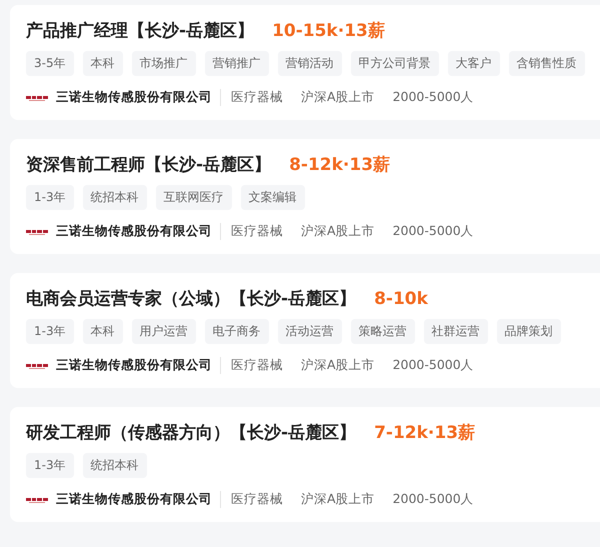  What do you see at coordinates (394, 63) in the screenshot?
I see `job-tag: 甲方公司背景` at bounding box center [394, 63].